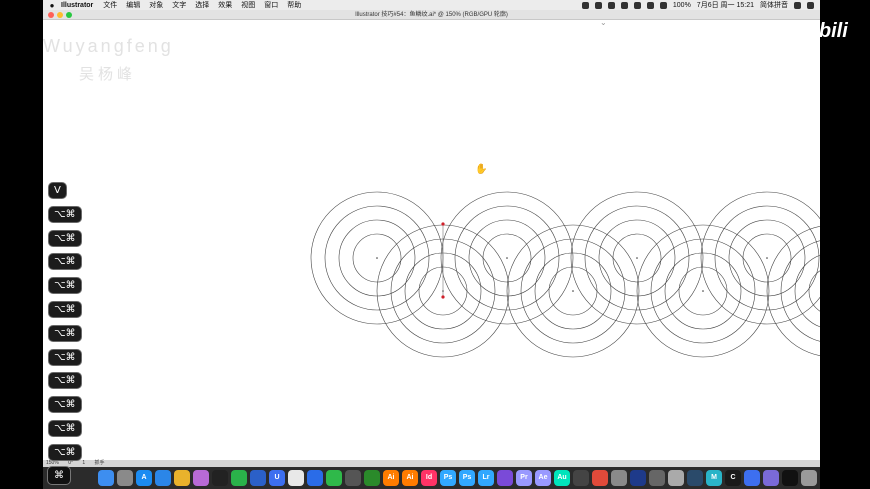 The height and width of the screenshot is (489, 870). Describe the element at coordinates (562, 478) in the screenshot. I see `au-icon: Au` at that location.